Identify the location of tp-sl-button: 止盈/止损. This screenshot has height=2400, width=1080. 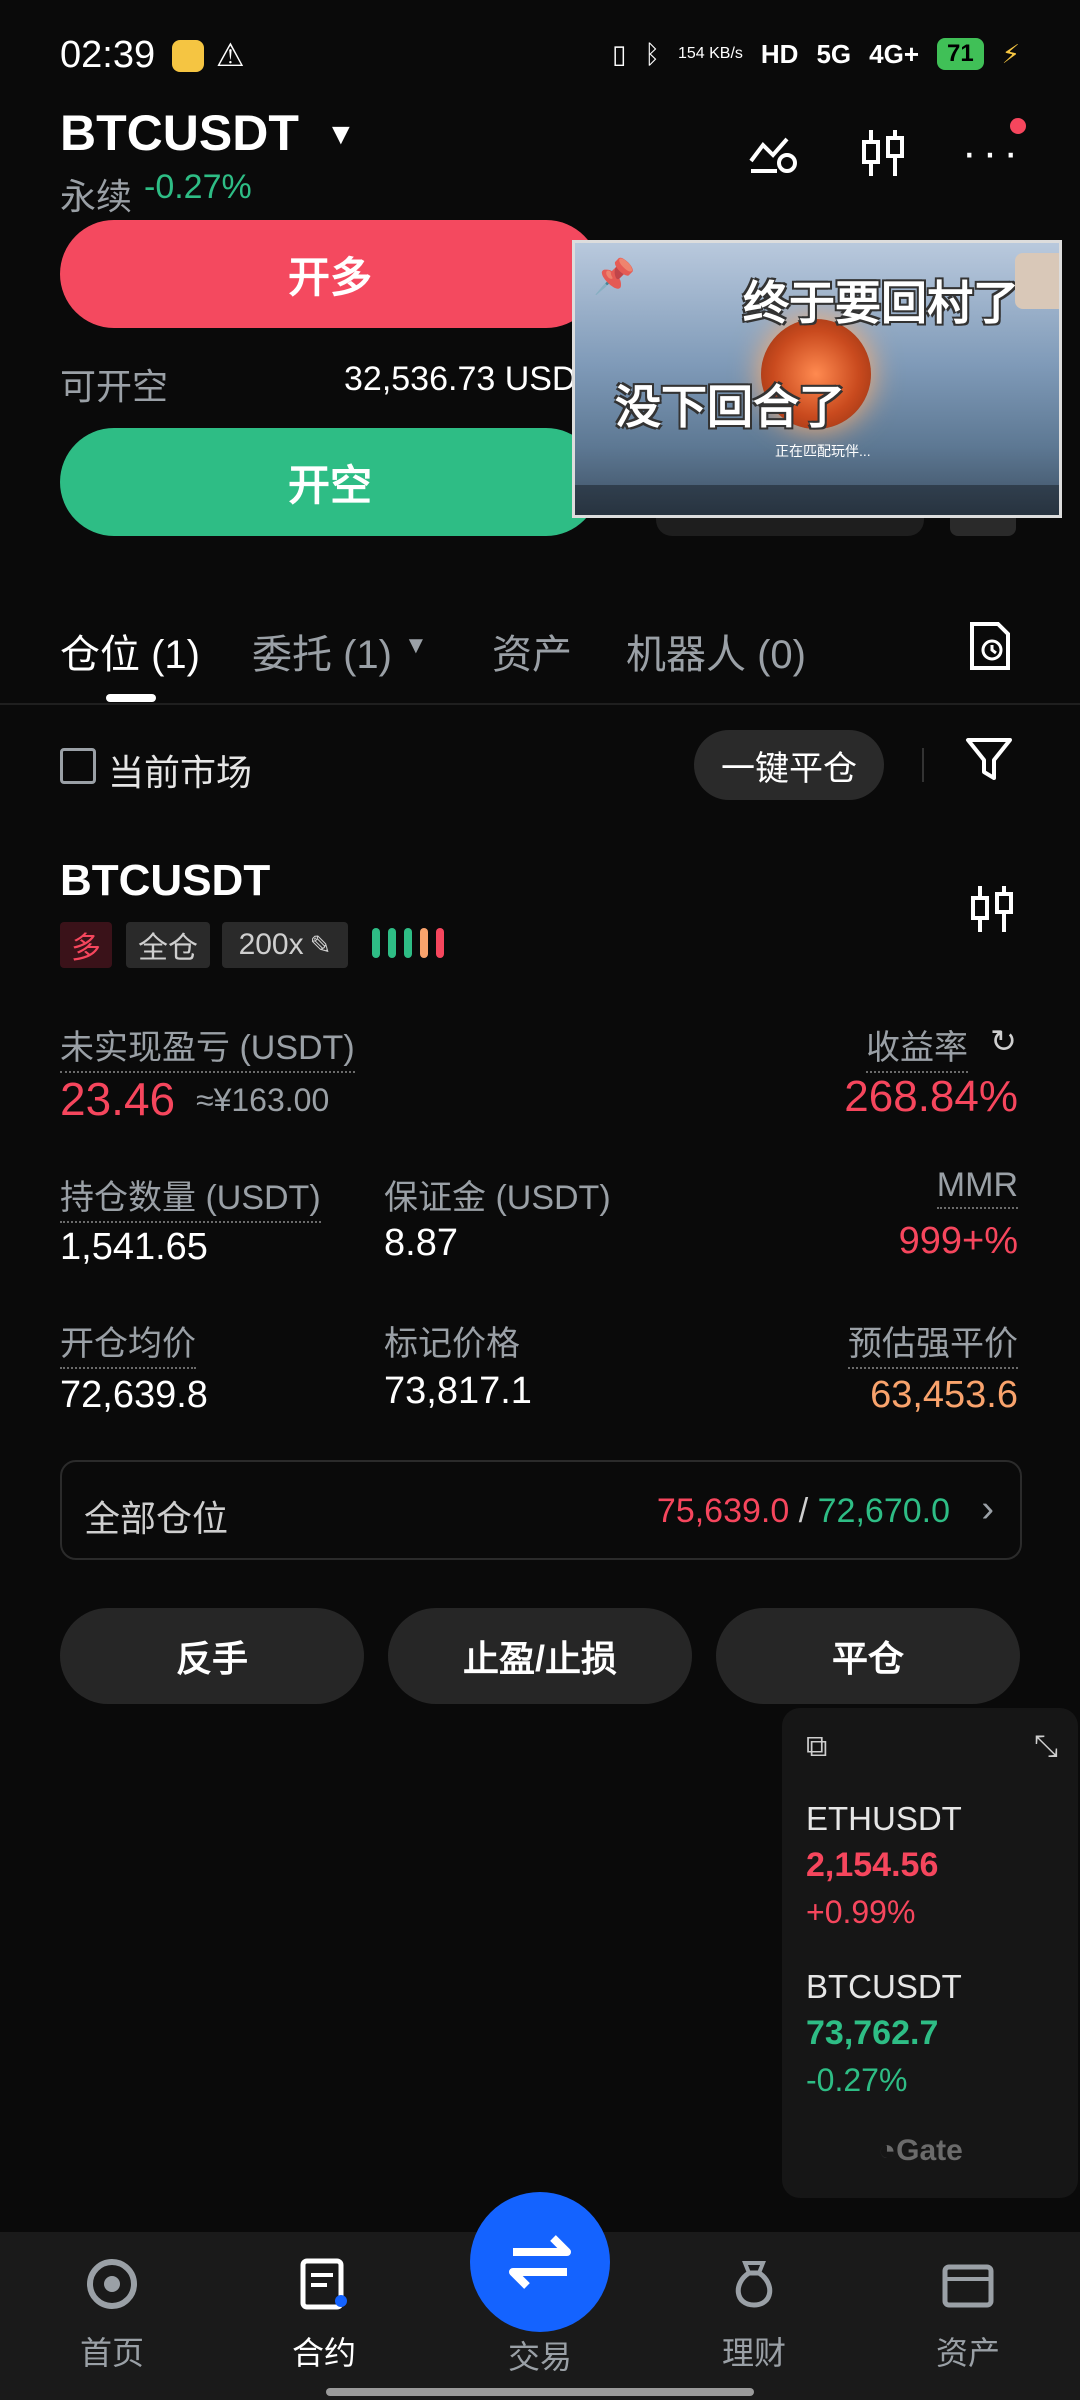
(540, 1656).